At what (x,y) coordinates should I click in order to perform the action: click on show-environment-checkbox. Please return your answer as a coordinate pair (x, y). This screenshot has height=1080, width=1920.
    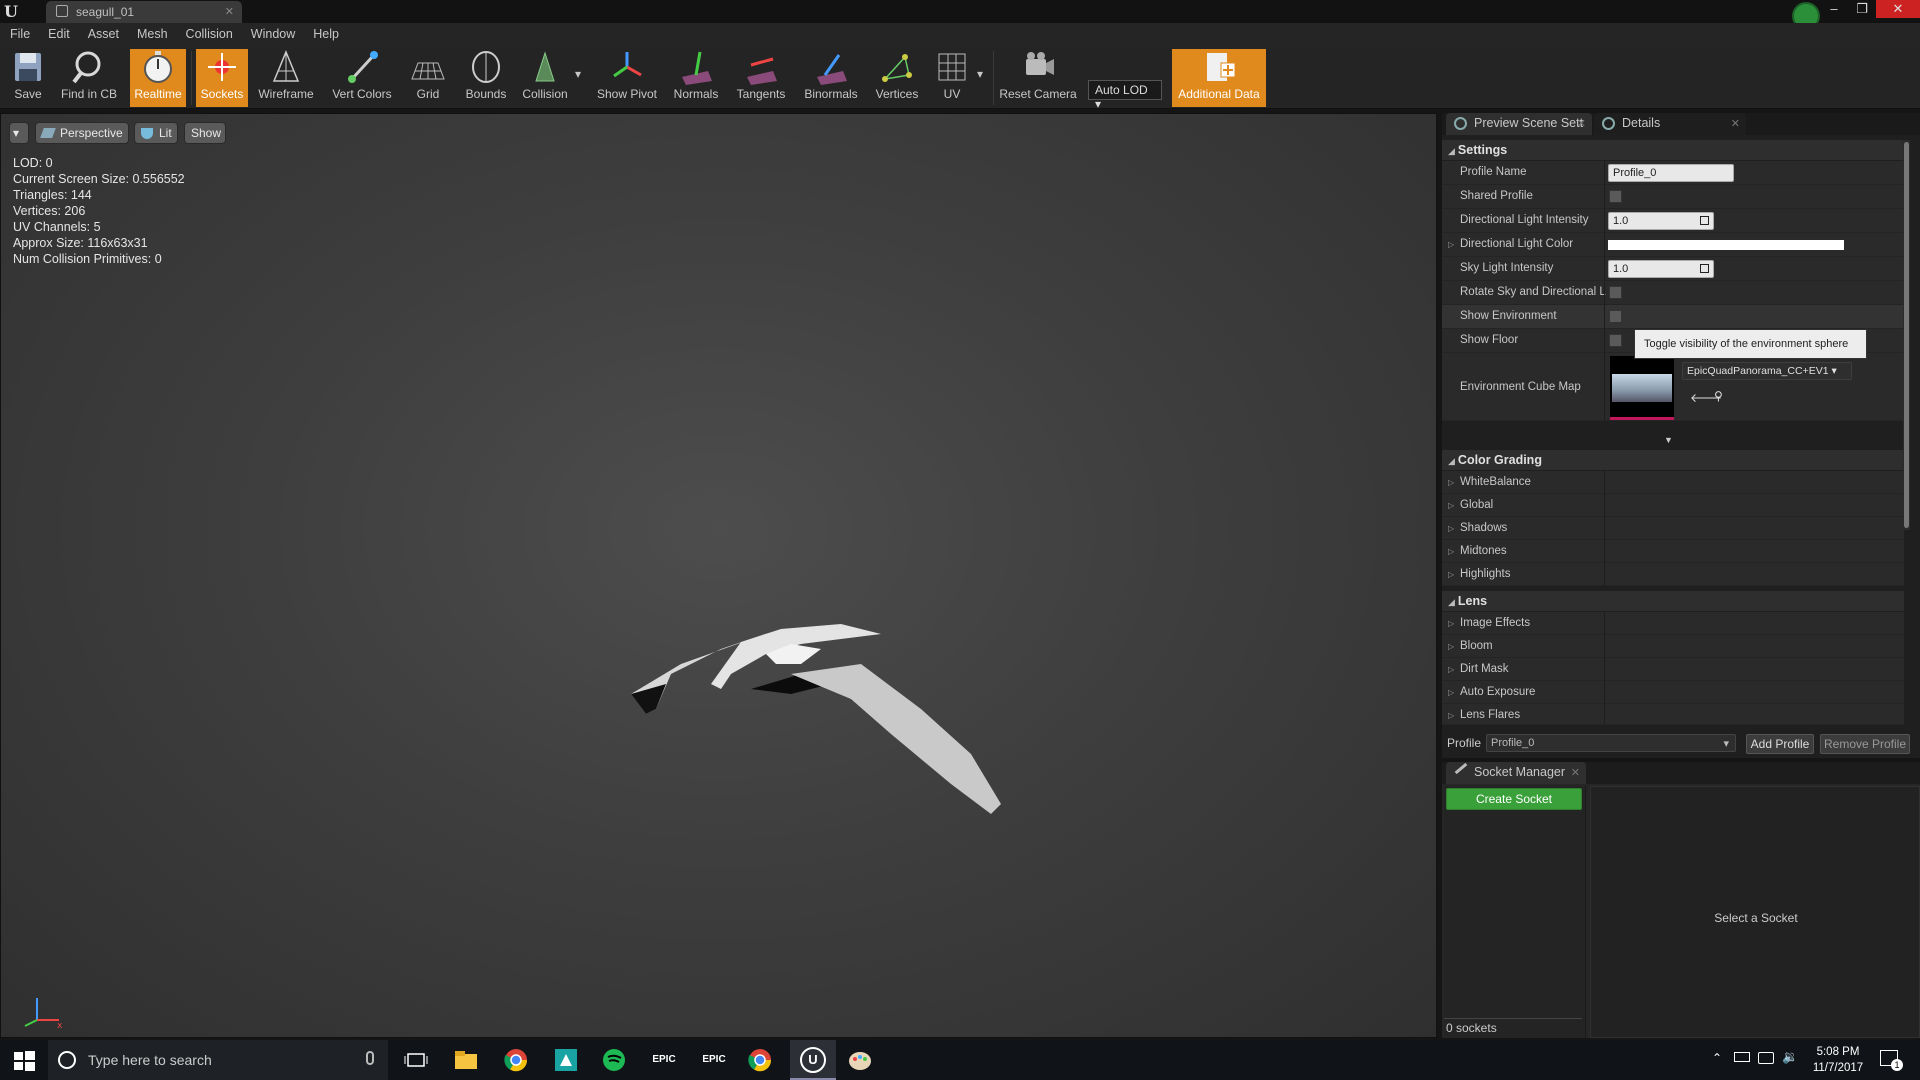
    Looking at the image, I should click on (1615, 316).